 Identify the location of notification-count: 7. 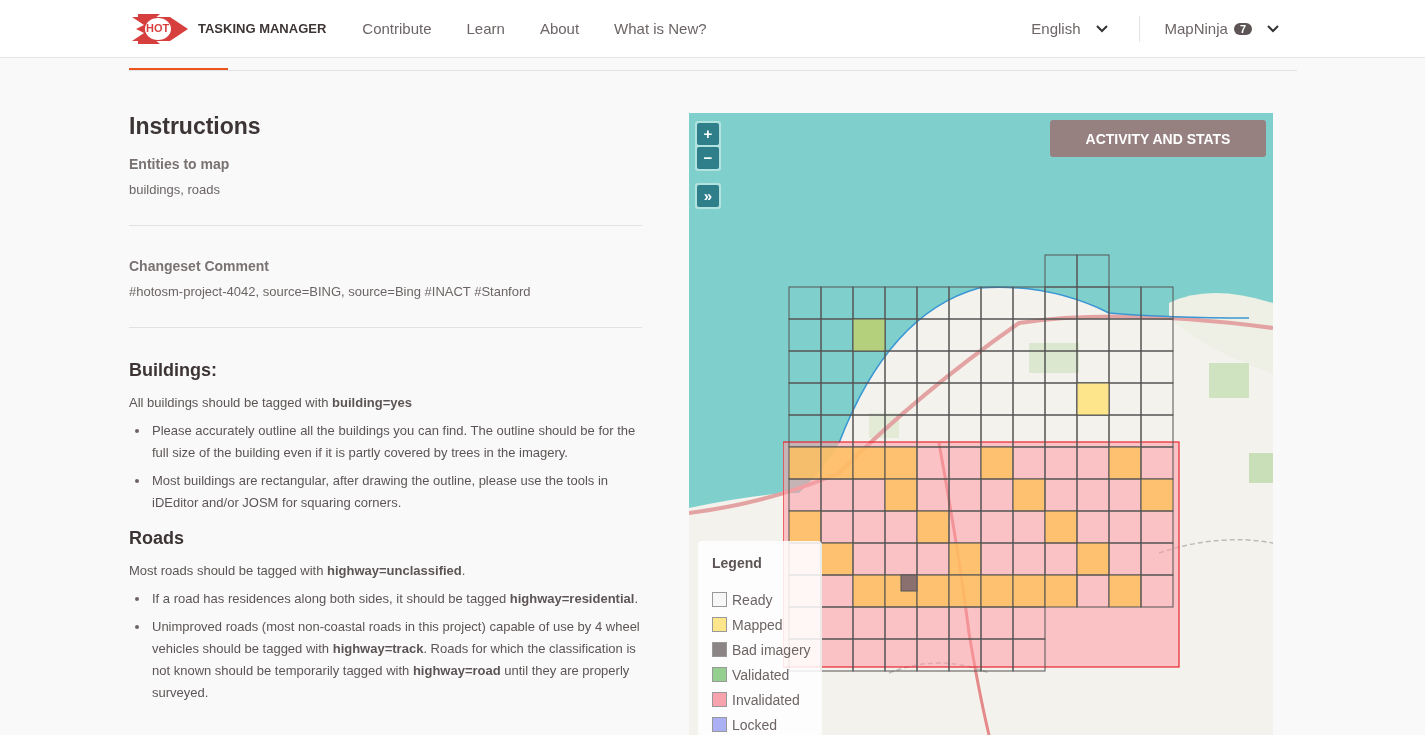
(1242, 28).